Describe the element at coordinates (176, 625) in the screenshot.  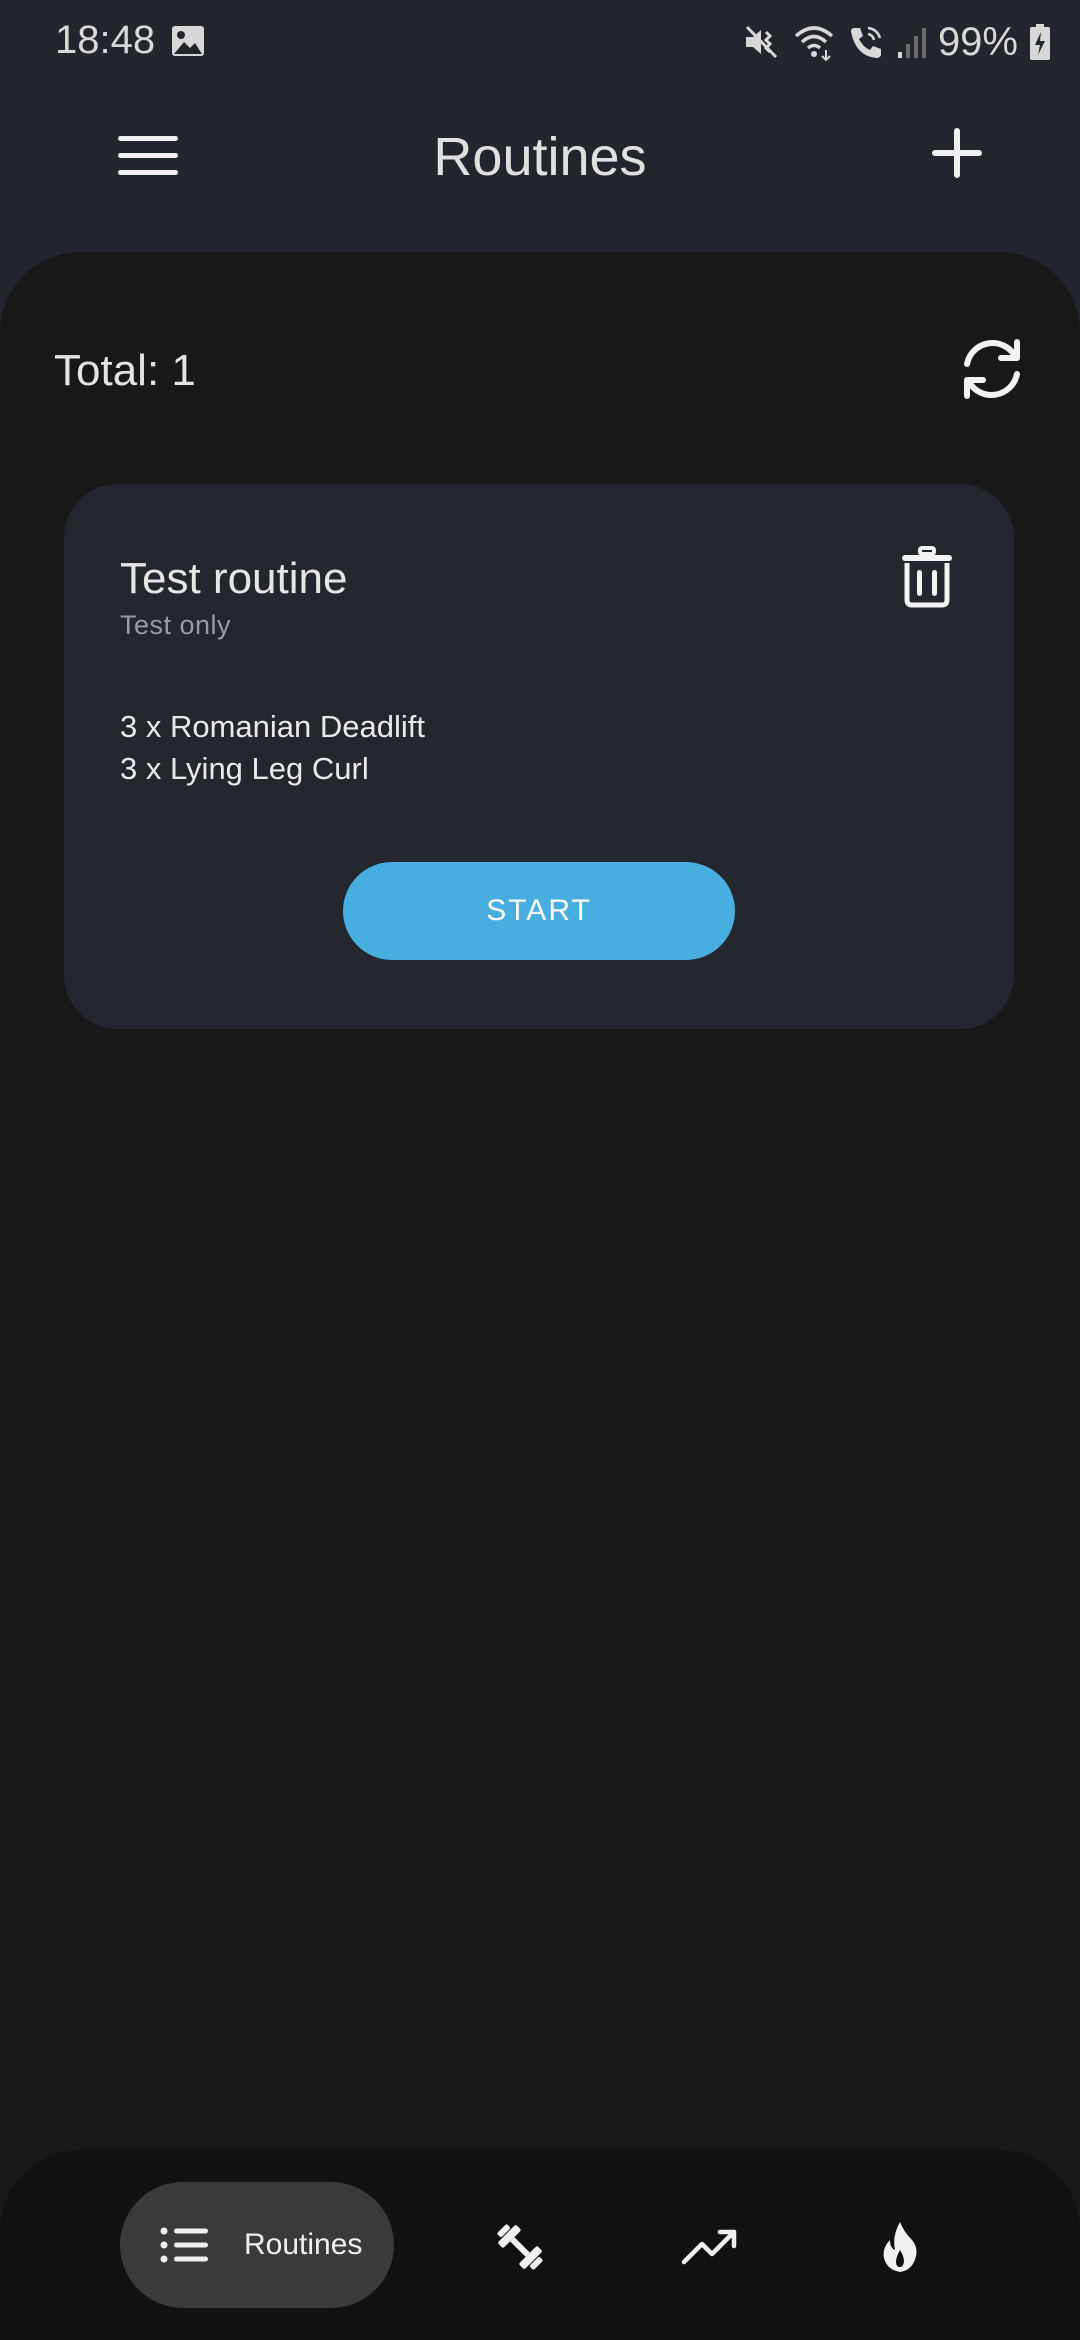
I see `routine-subtitle: Test only` at that location.